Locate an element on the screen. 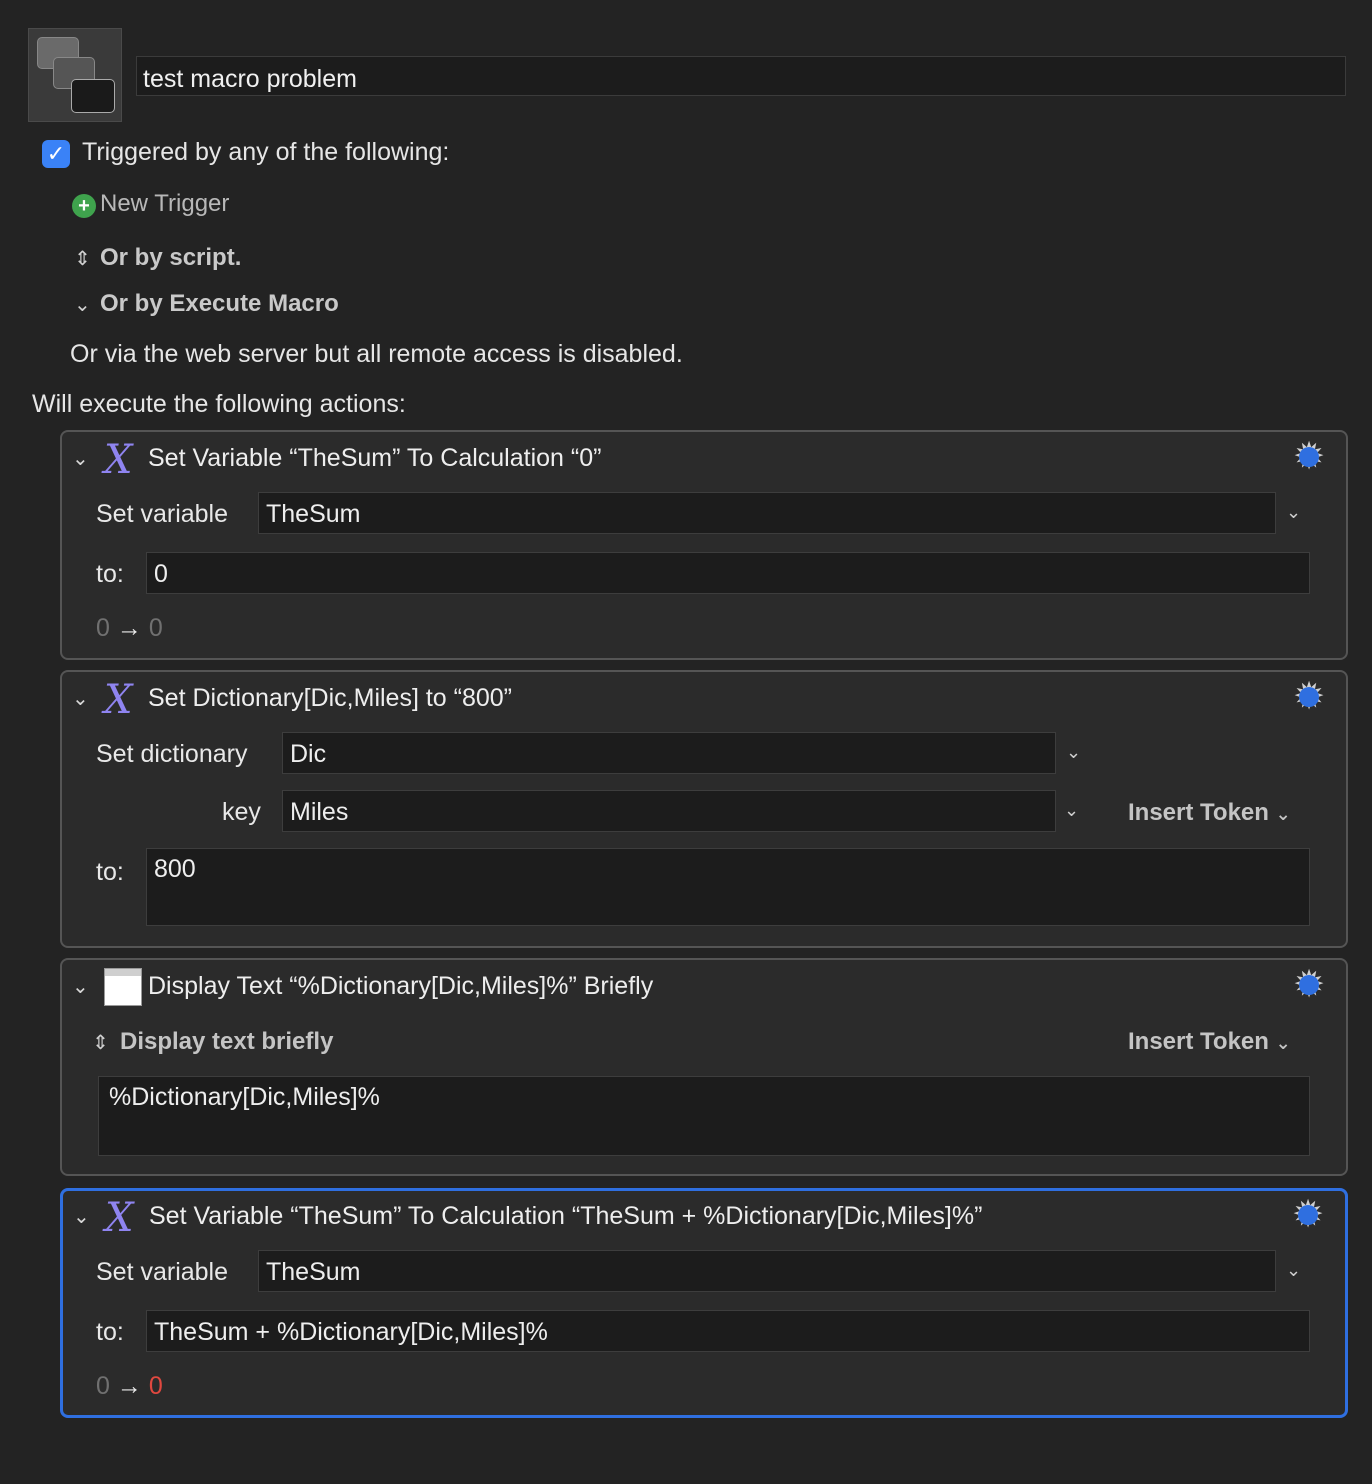  display-text-field: %Dictionary[Dic,Miles]% is located at coordinates (704, 1116).